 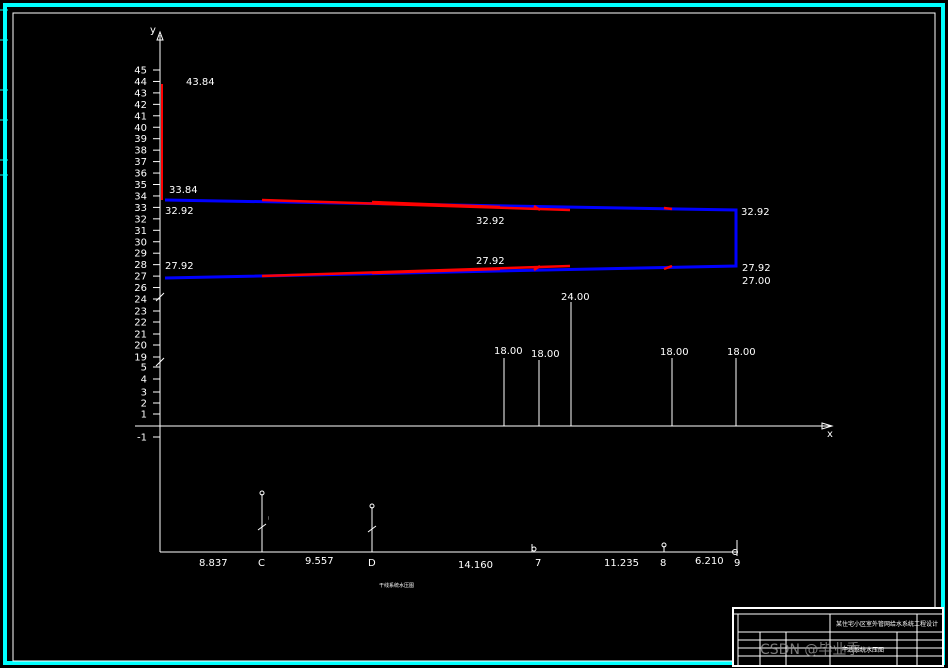 I want to click on label-32-92-inner: 32.92, so click(x=490, y=221).